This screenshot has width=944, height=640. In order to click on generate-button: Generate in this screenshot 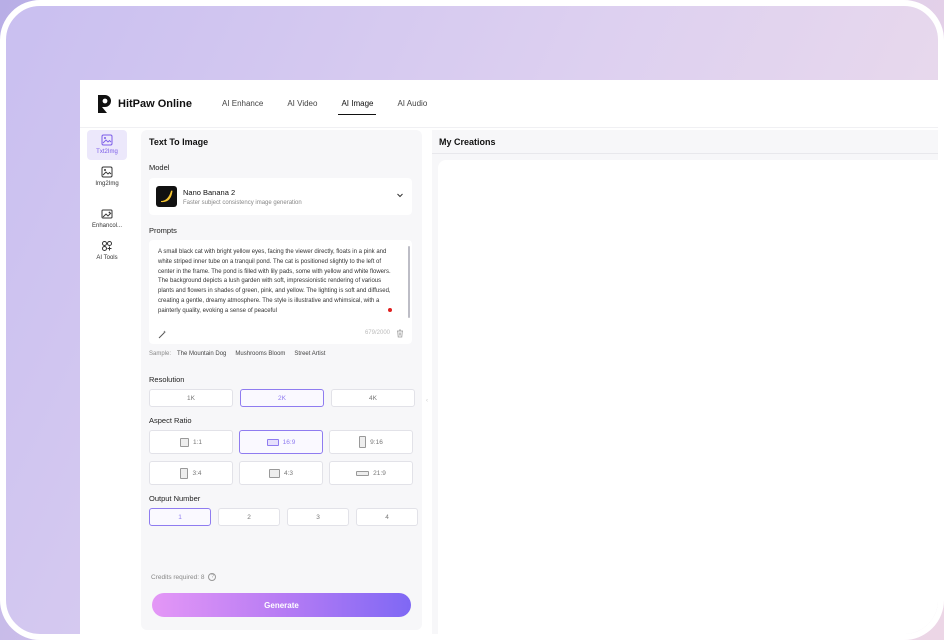, I will do `click(281, 605)`.